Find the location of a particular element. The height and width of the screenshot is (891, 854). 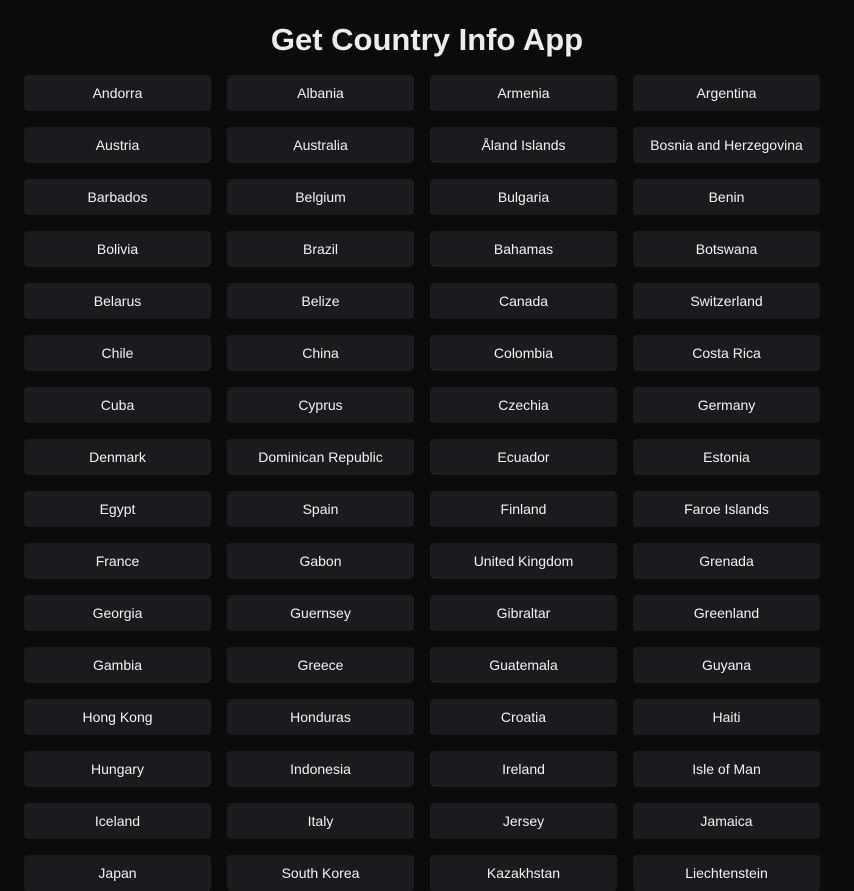

country-button-andorra: Andorra is located at coordinates (117, 93).